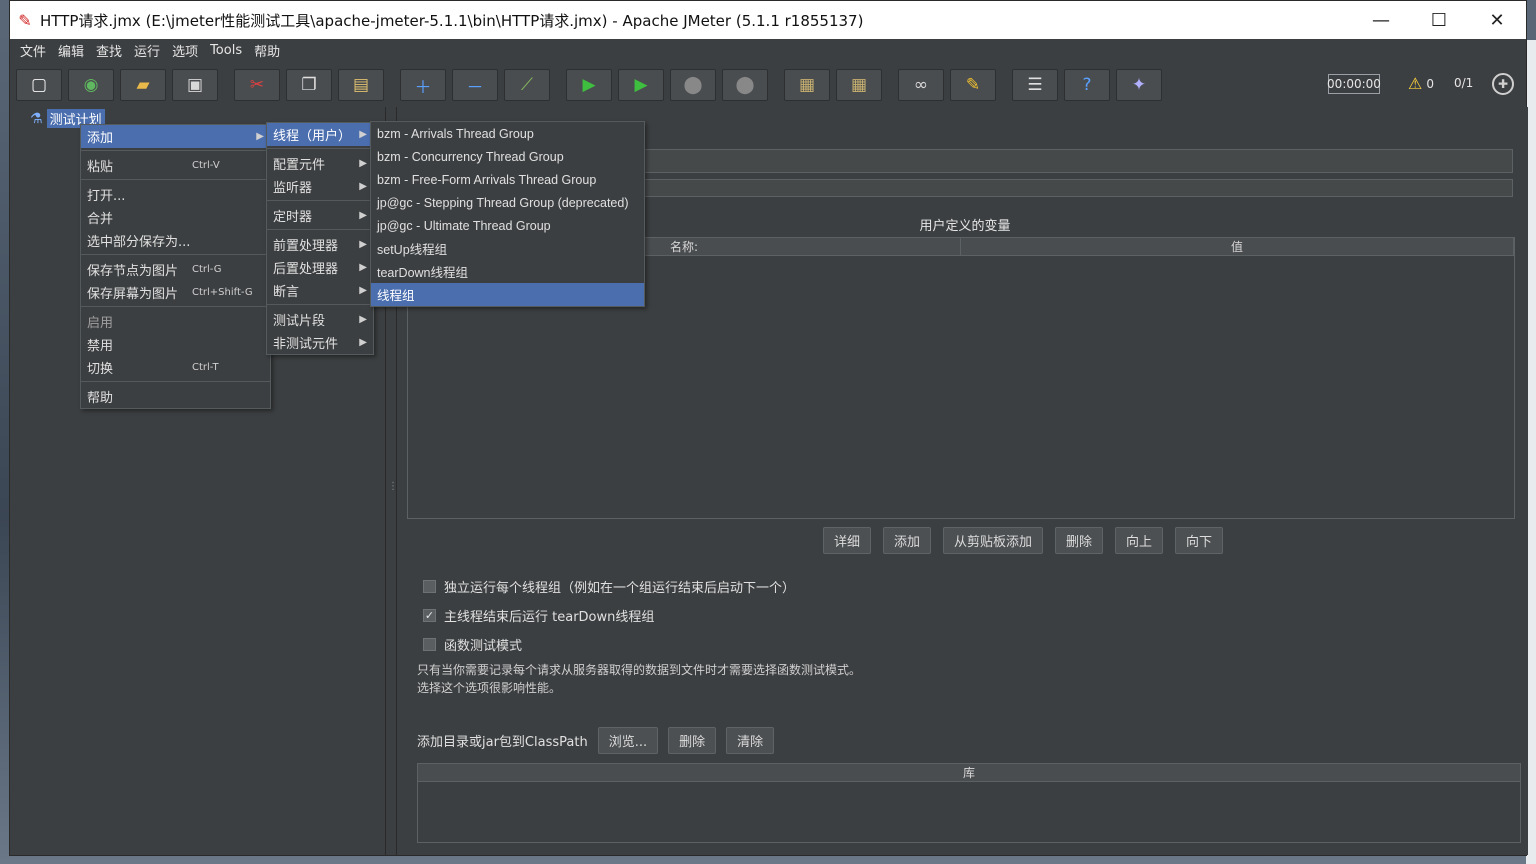  Describe the element at coordinates (1381, 20) in the screenshot. I see `minimize-button: —` at that location.